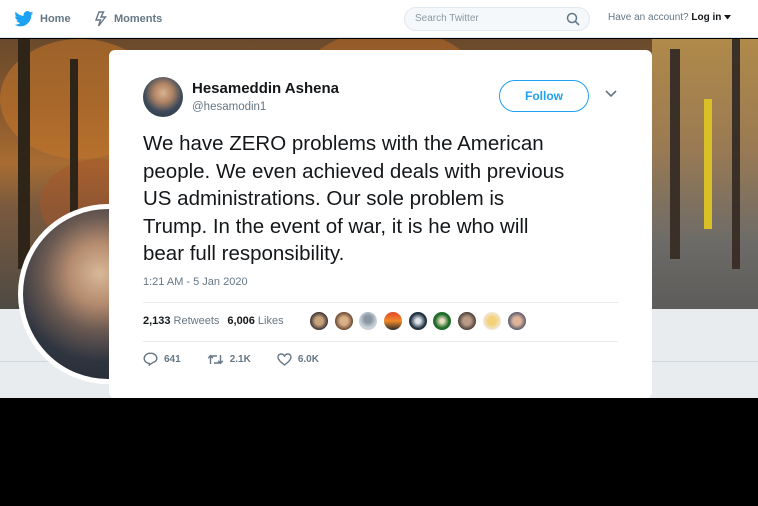 The image size is (758, 506). Describe the element at coordinates (706, 17) in the screenshot. I see `login-link: Log in` at that location.